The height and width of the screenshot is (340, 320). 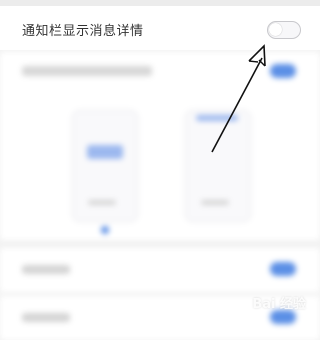 What do you see at coordinates (283, 71) in the screenshot?
I see `section-toggle` at bounding box center [283, 71].